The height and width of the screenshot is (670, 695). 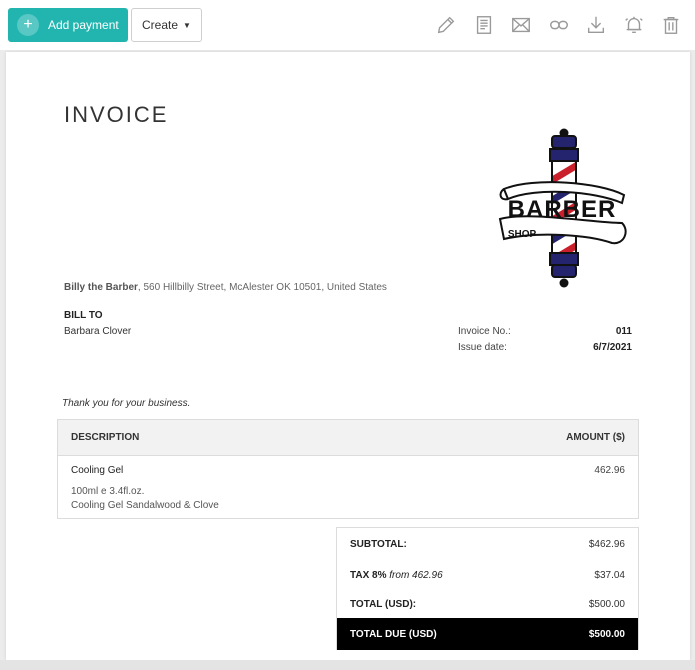 What do you see at coordinates (98, 331) in the screenshot?
I see `bill-to-name: Barbara Clover` at bounding box center [98, 331].